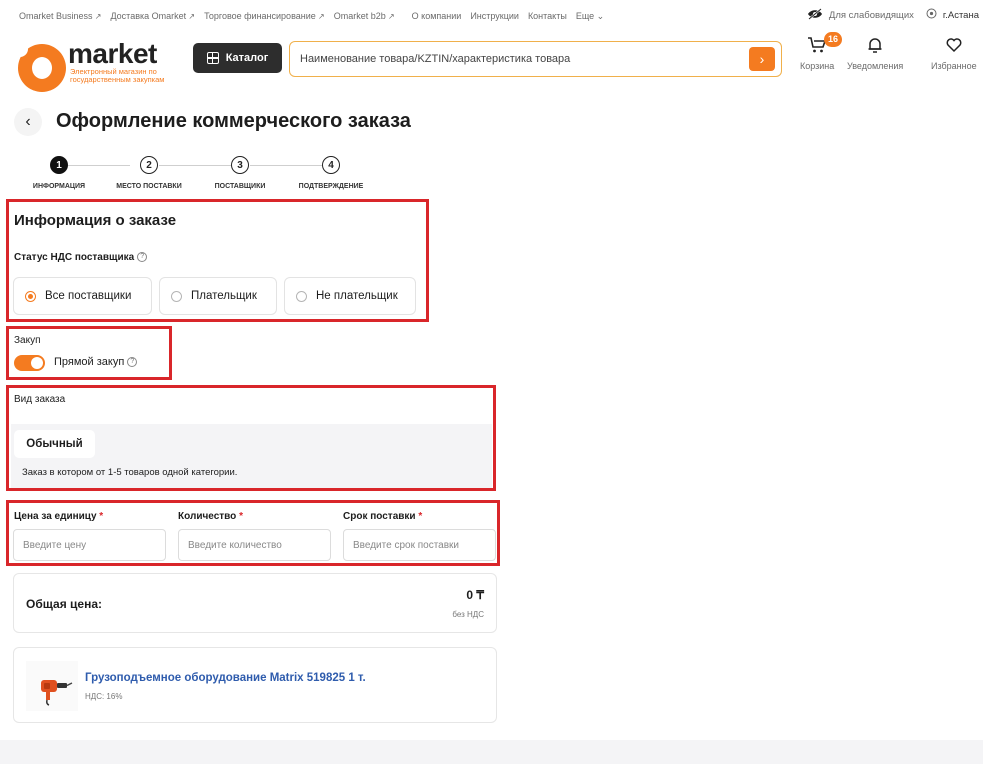  What do you see at coordinates (585, 16) in the screenshot?
I see `top-link-more-label: Еще` at bounding box center [585, 16].